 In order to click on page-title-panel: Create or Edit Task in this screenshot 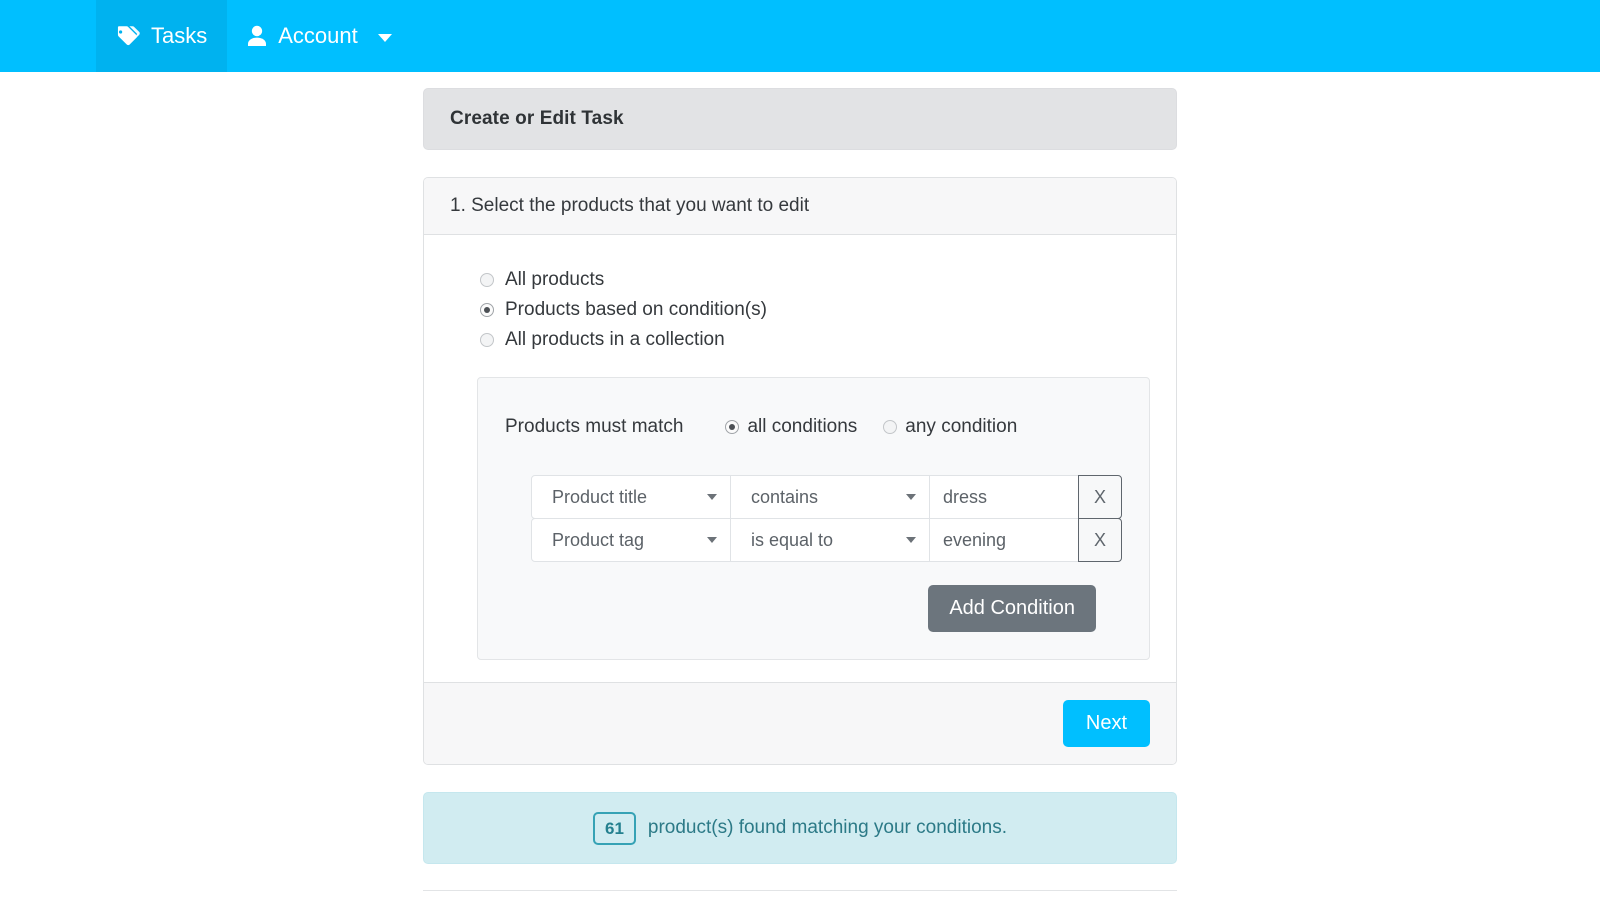, I will do `click(800, 119)`.